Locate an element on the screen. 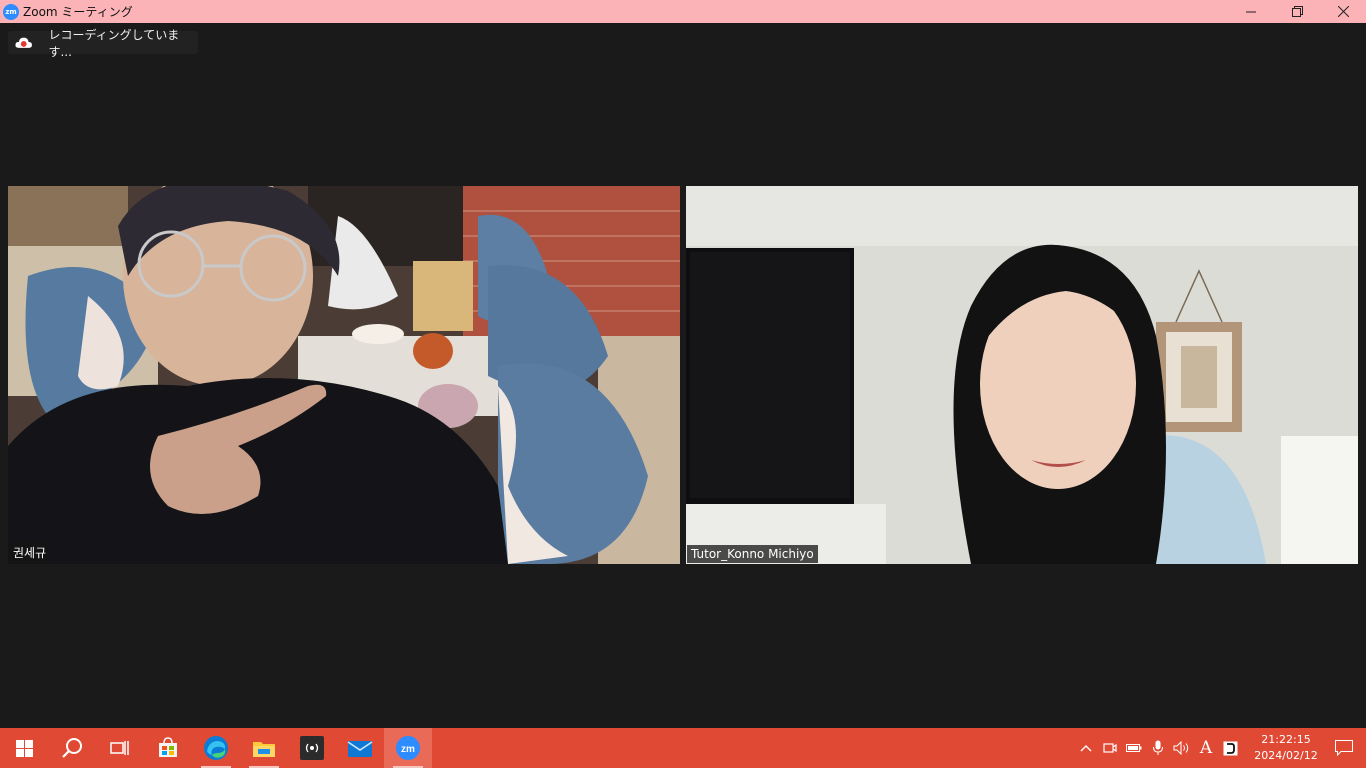  zoom-taskbar-label: zm is located at coordinates (408, 749).